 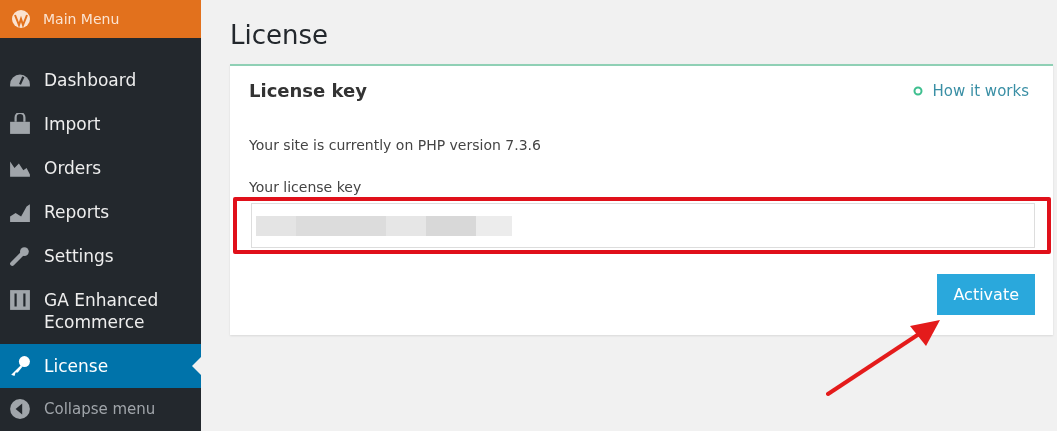 I want to click on bag-icon, so click(x=20, y=124).